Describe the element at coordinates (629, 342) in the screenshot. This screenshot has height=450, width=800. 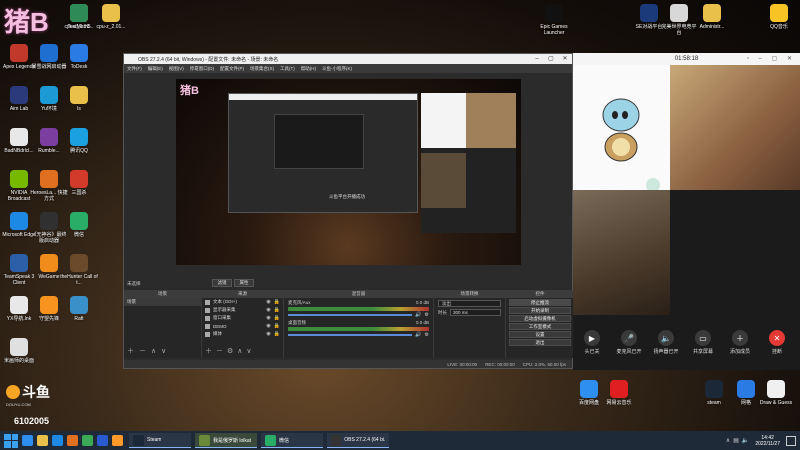
I see `call-control-button: 🎤 麦克风已开` at that location.